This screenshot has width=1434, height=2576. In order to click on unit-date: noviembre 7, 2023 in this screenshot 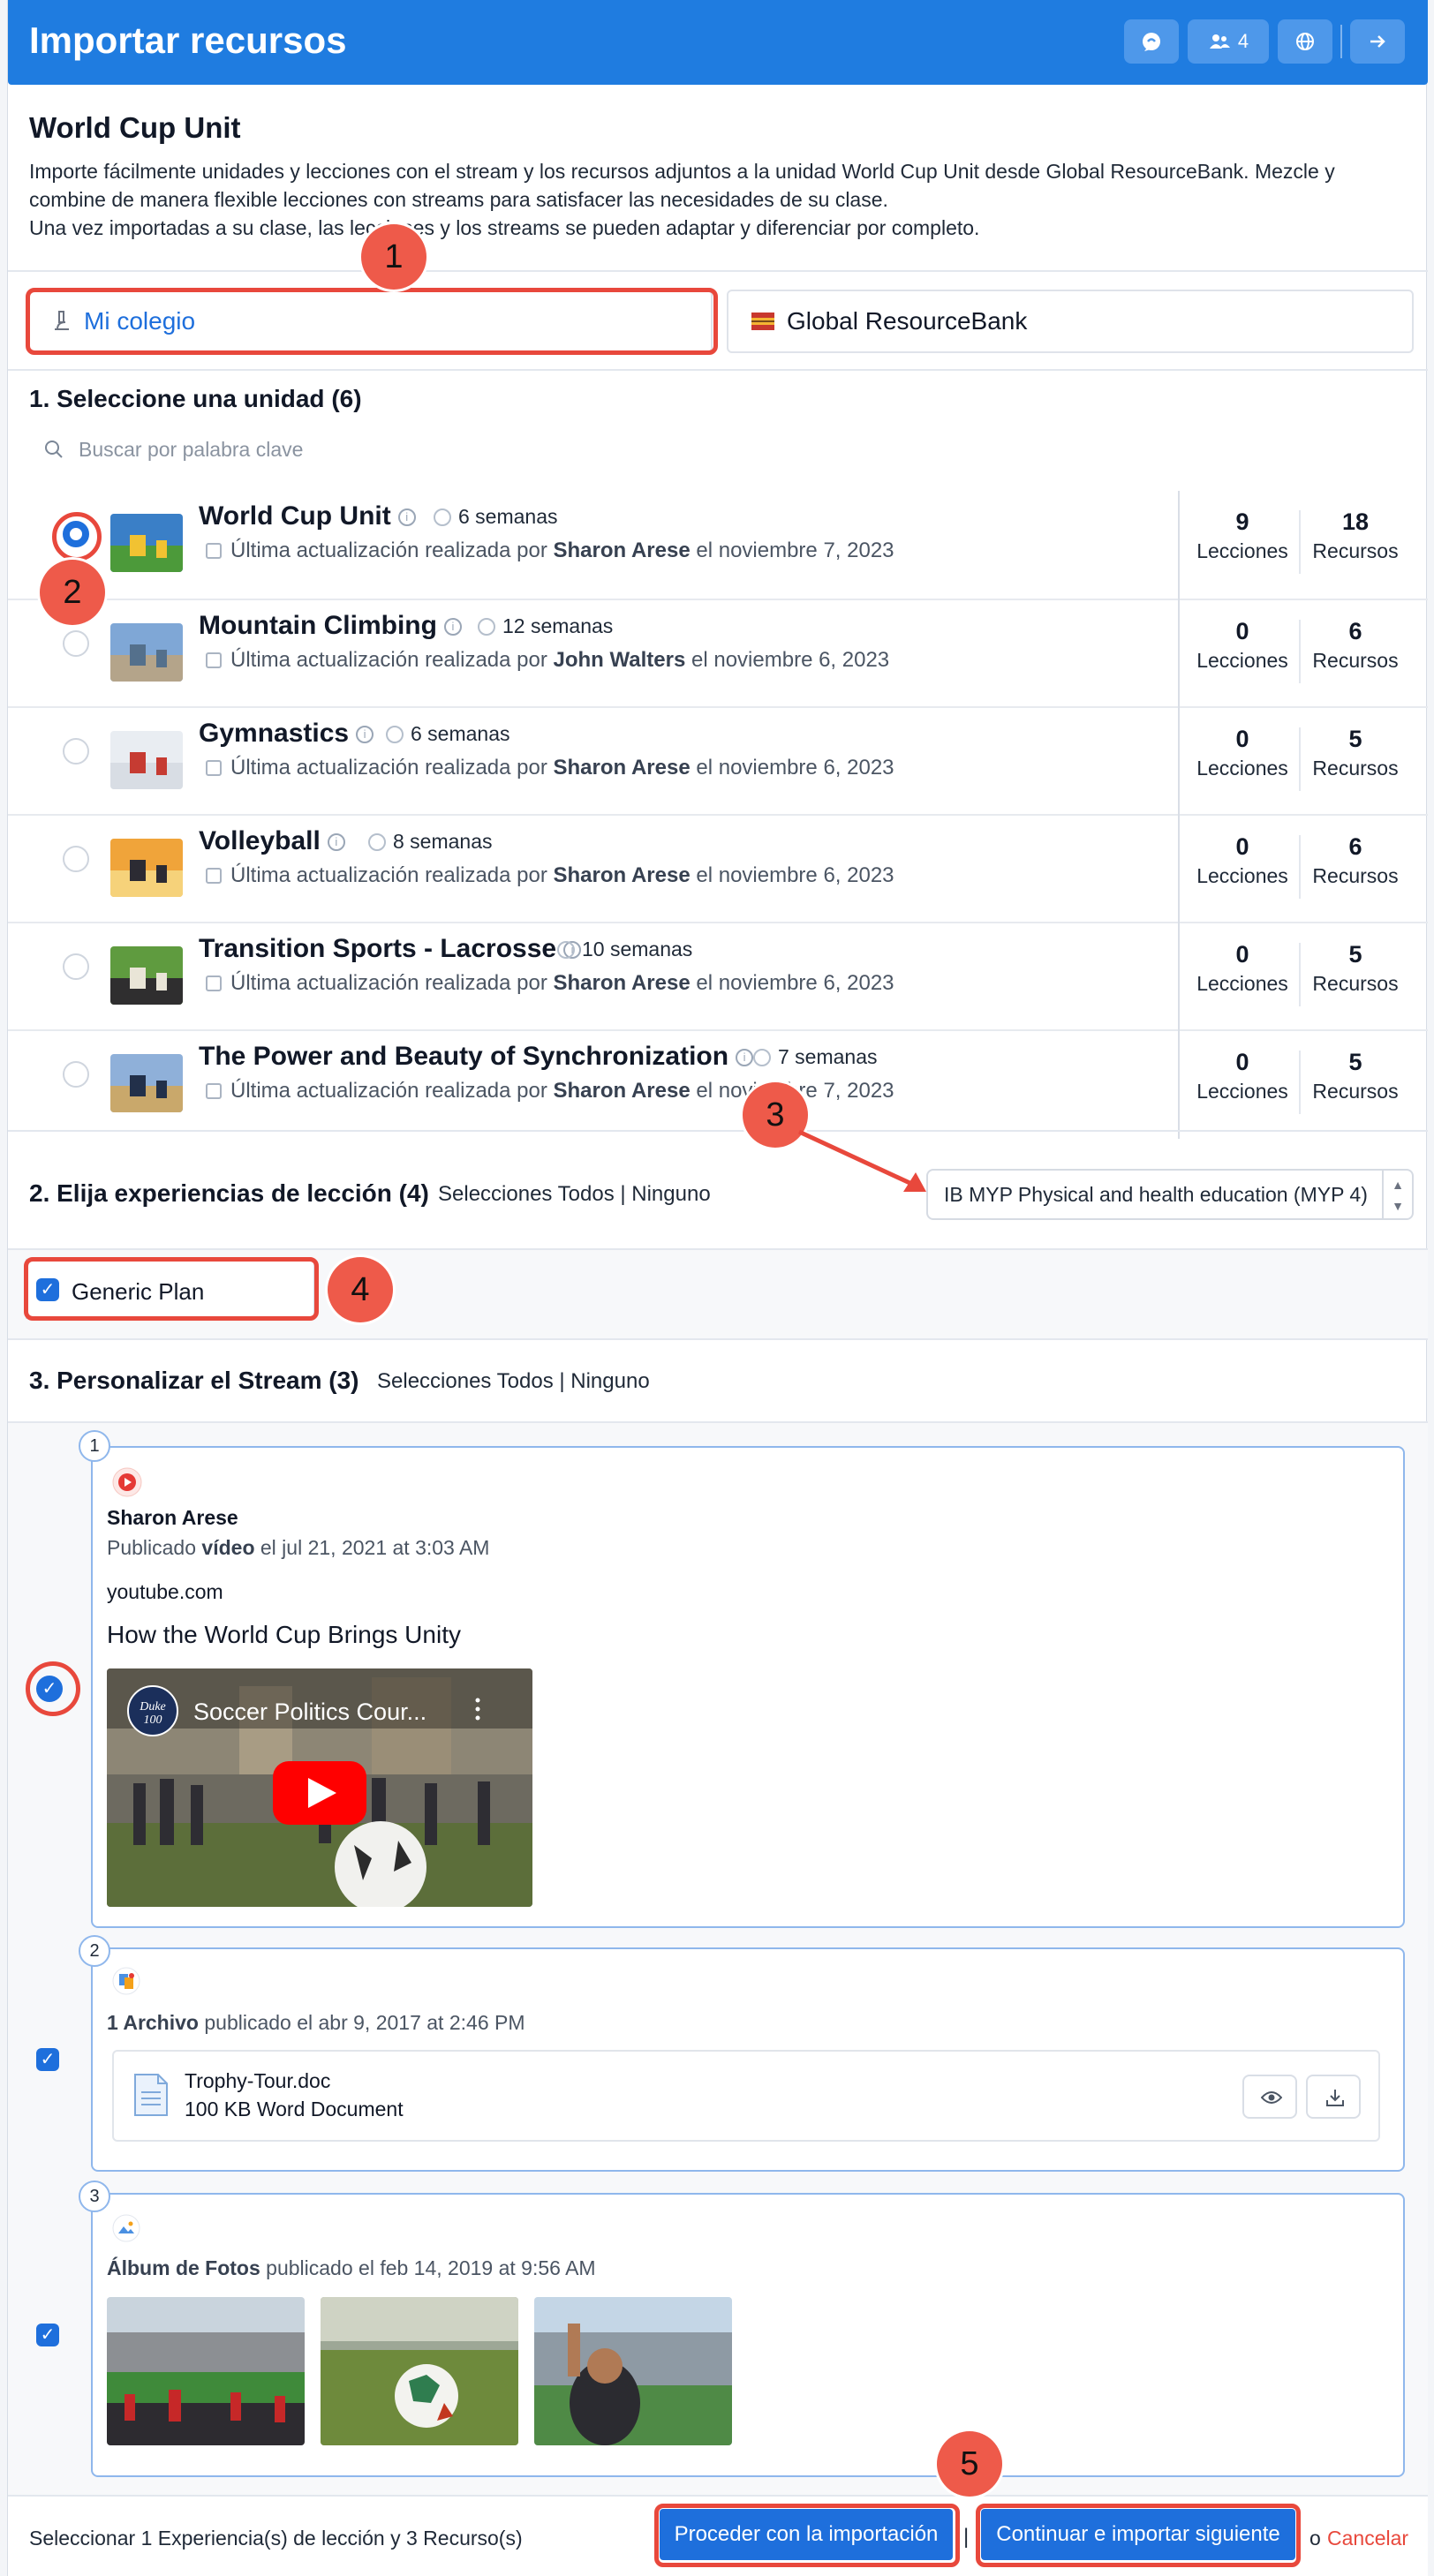, I will do `click(806, 1091)`.